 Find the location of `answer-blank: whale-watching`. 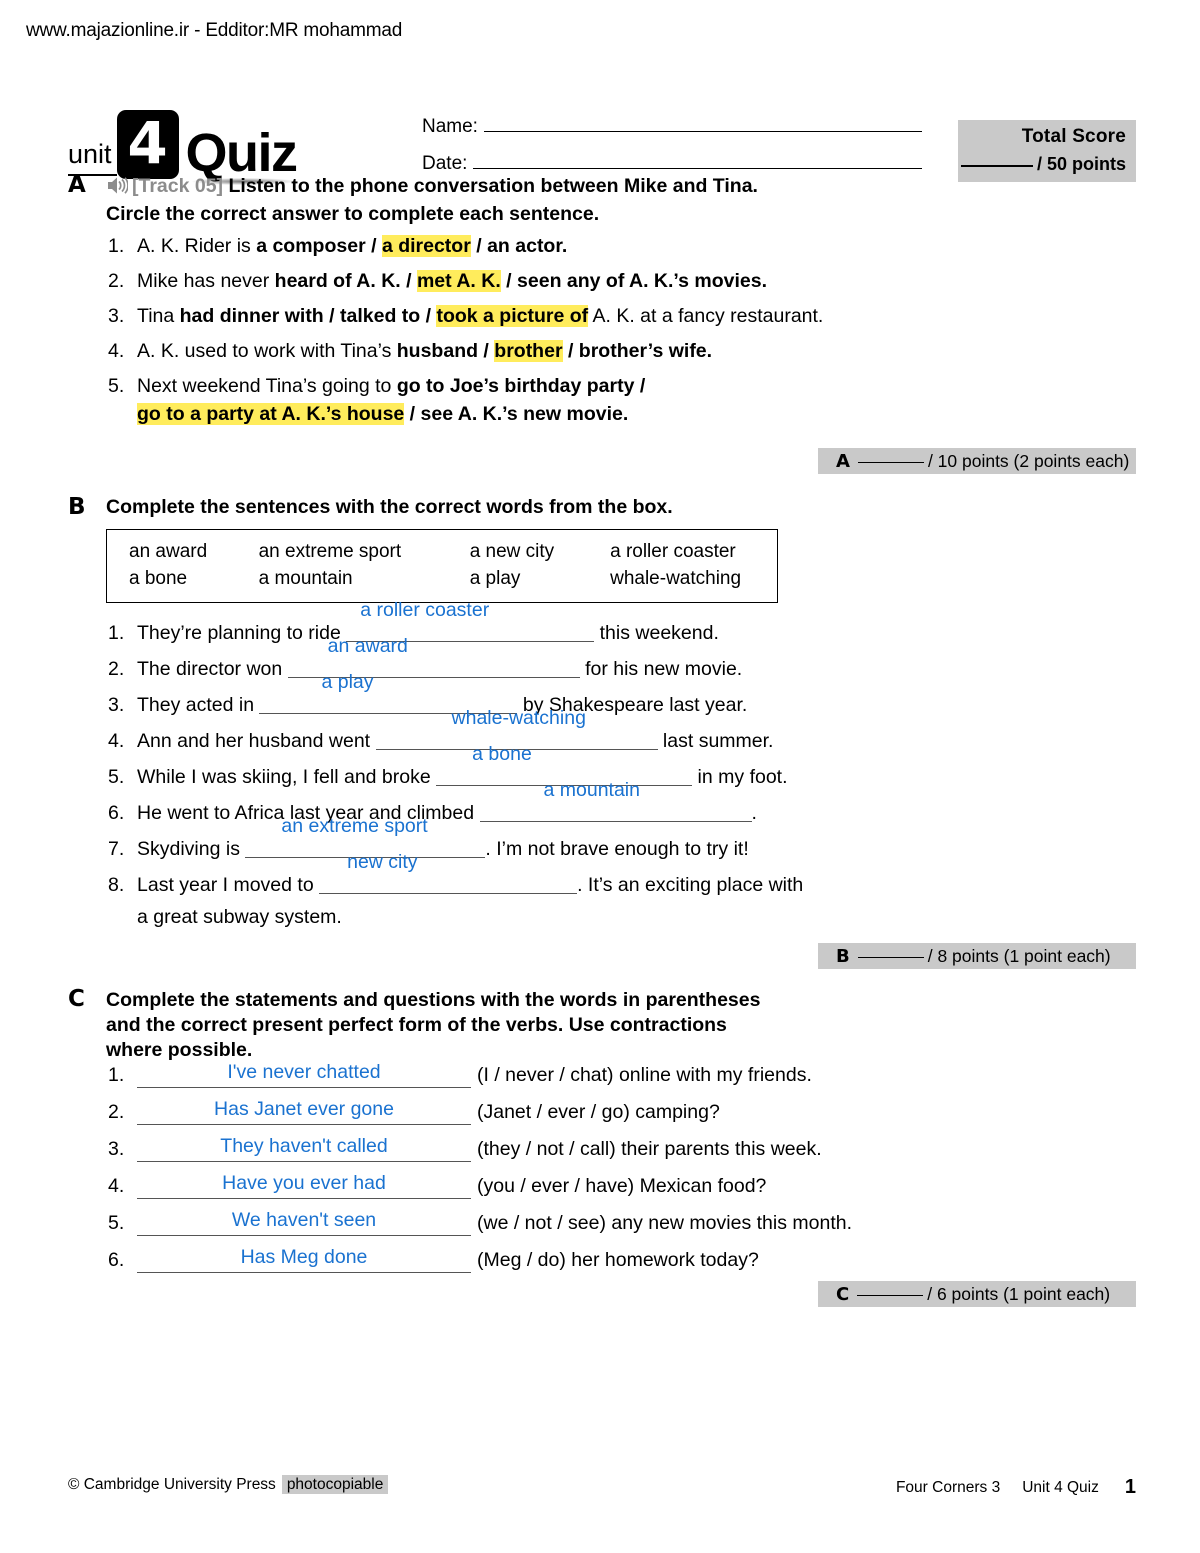

answer-blank: whale-watching is located at coordinates (516, 731).